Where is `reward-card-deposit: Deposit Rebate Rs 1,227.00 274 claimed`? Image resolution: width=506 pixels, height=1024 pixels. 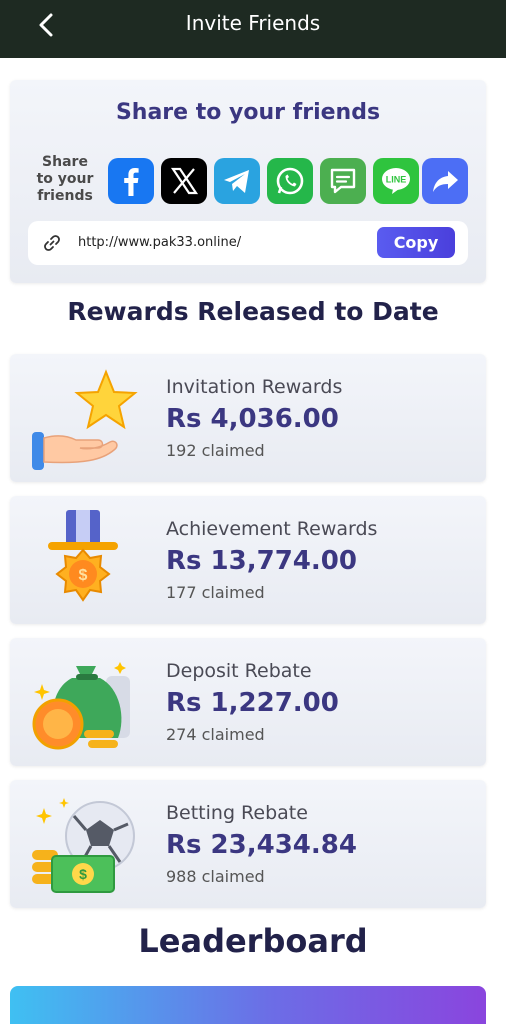 reward-card-deposit: Deposit Rebate Rs 1,227.00 274 claimed is located at coordinates (248, 702).